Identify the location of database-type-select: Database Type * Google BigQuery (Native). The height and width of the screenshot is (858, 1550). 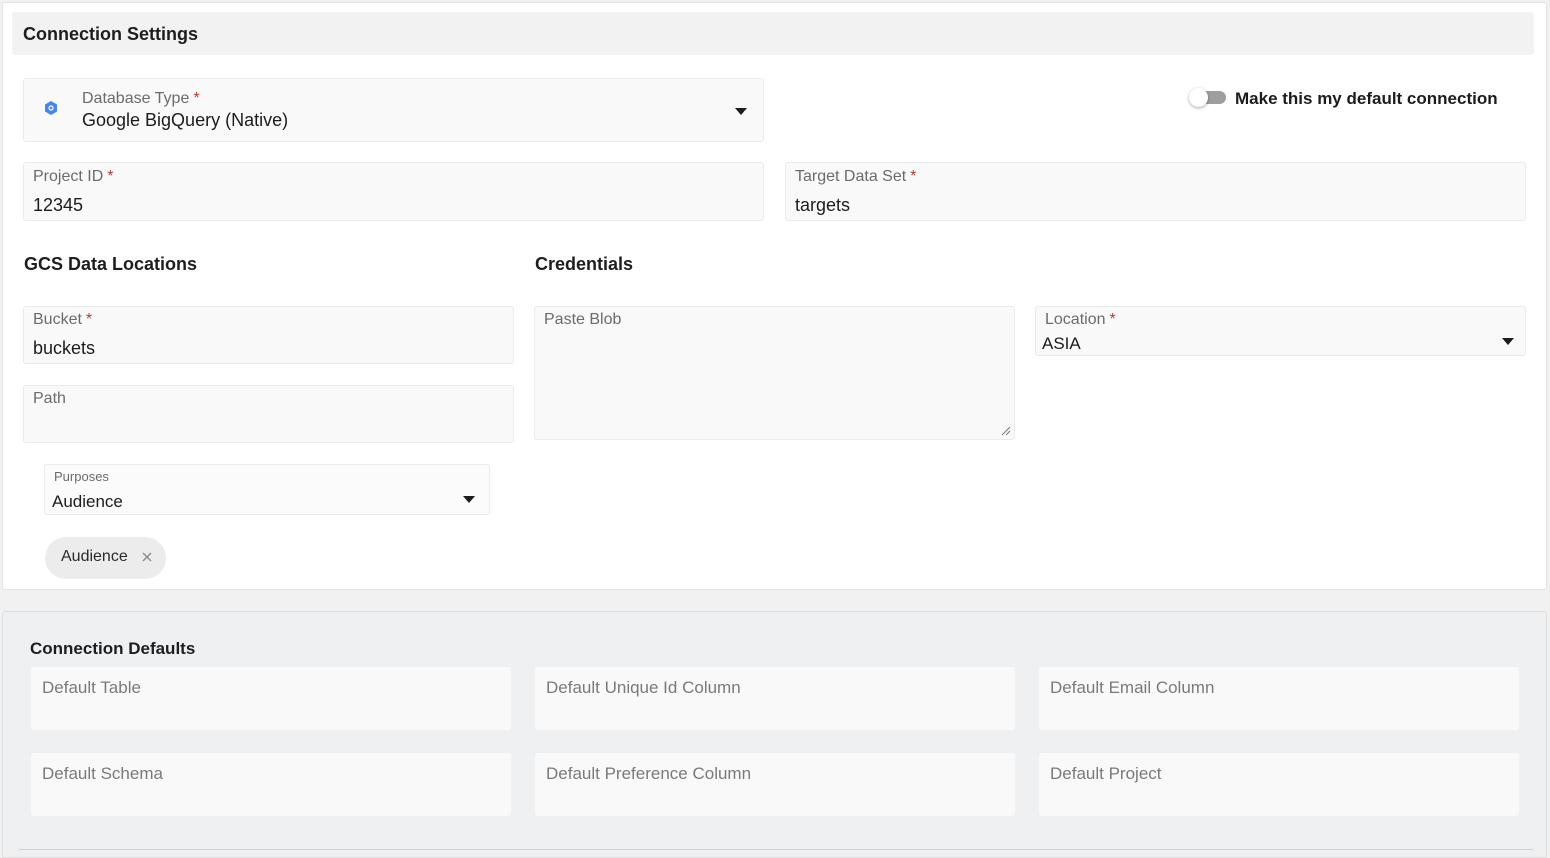
(393, 110).